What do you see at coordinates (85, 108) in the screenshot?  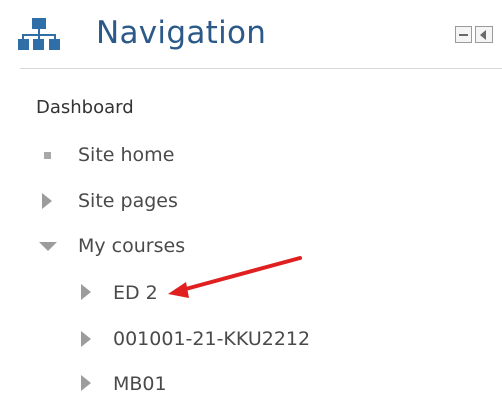 I see `tree-item-dashboard: Dashboard` at bounding box center [85, 108].